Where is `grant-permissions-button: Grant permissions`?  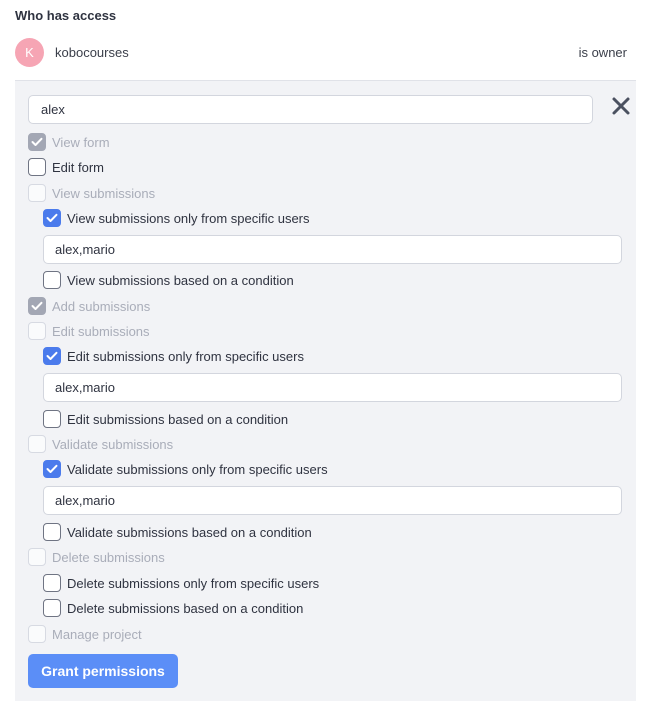 grant-permissions-button: Grant permissions is located at coordinates (103, 671).